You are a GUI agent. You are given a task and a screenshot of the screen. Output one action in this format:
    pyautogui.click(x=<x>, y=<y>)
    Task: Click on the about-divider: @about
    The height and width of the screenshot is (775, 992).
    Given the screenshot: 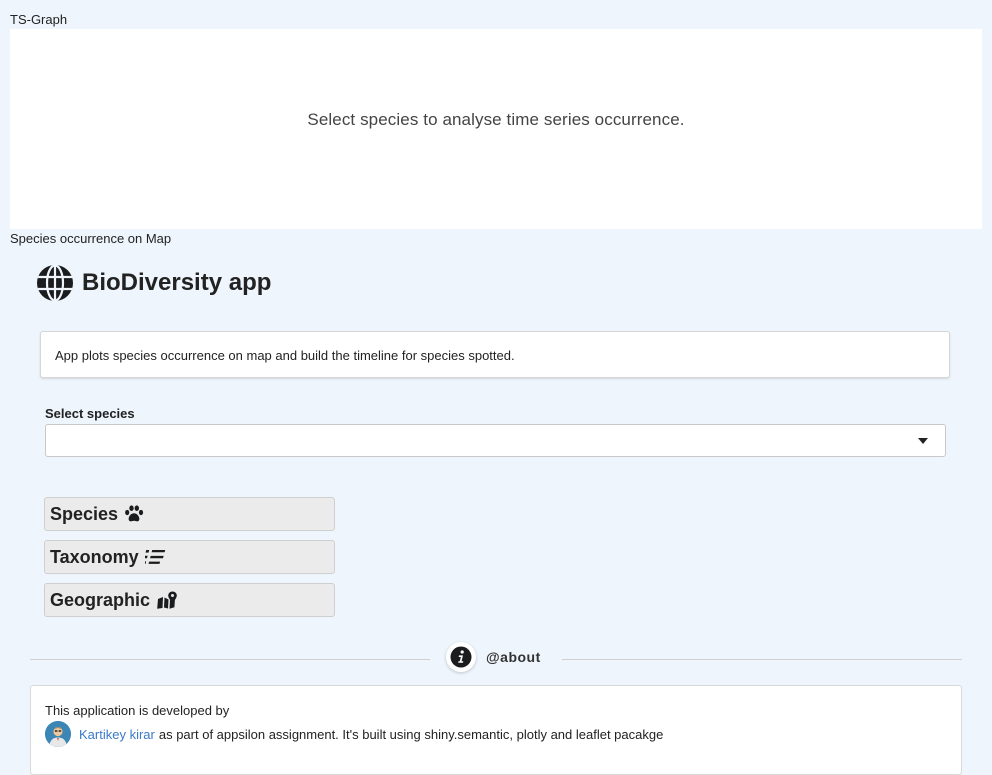 What is the action you would take?
    pyautogui.click(x=496, y=657)
    